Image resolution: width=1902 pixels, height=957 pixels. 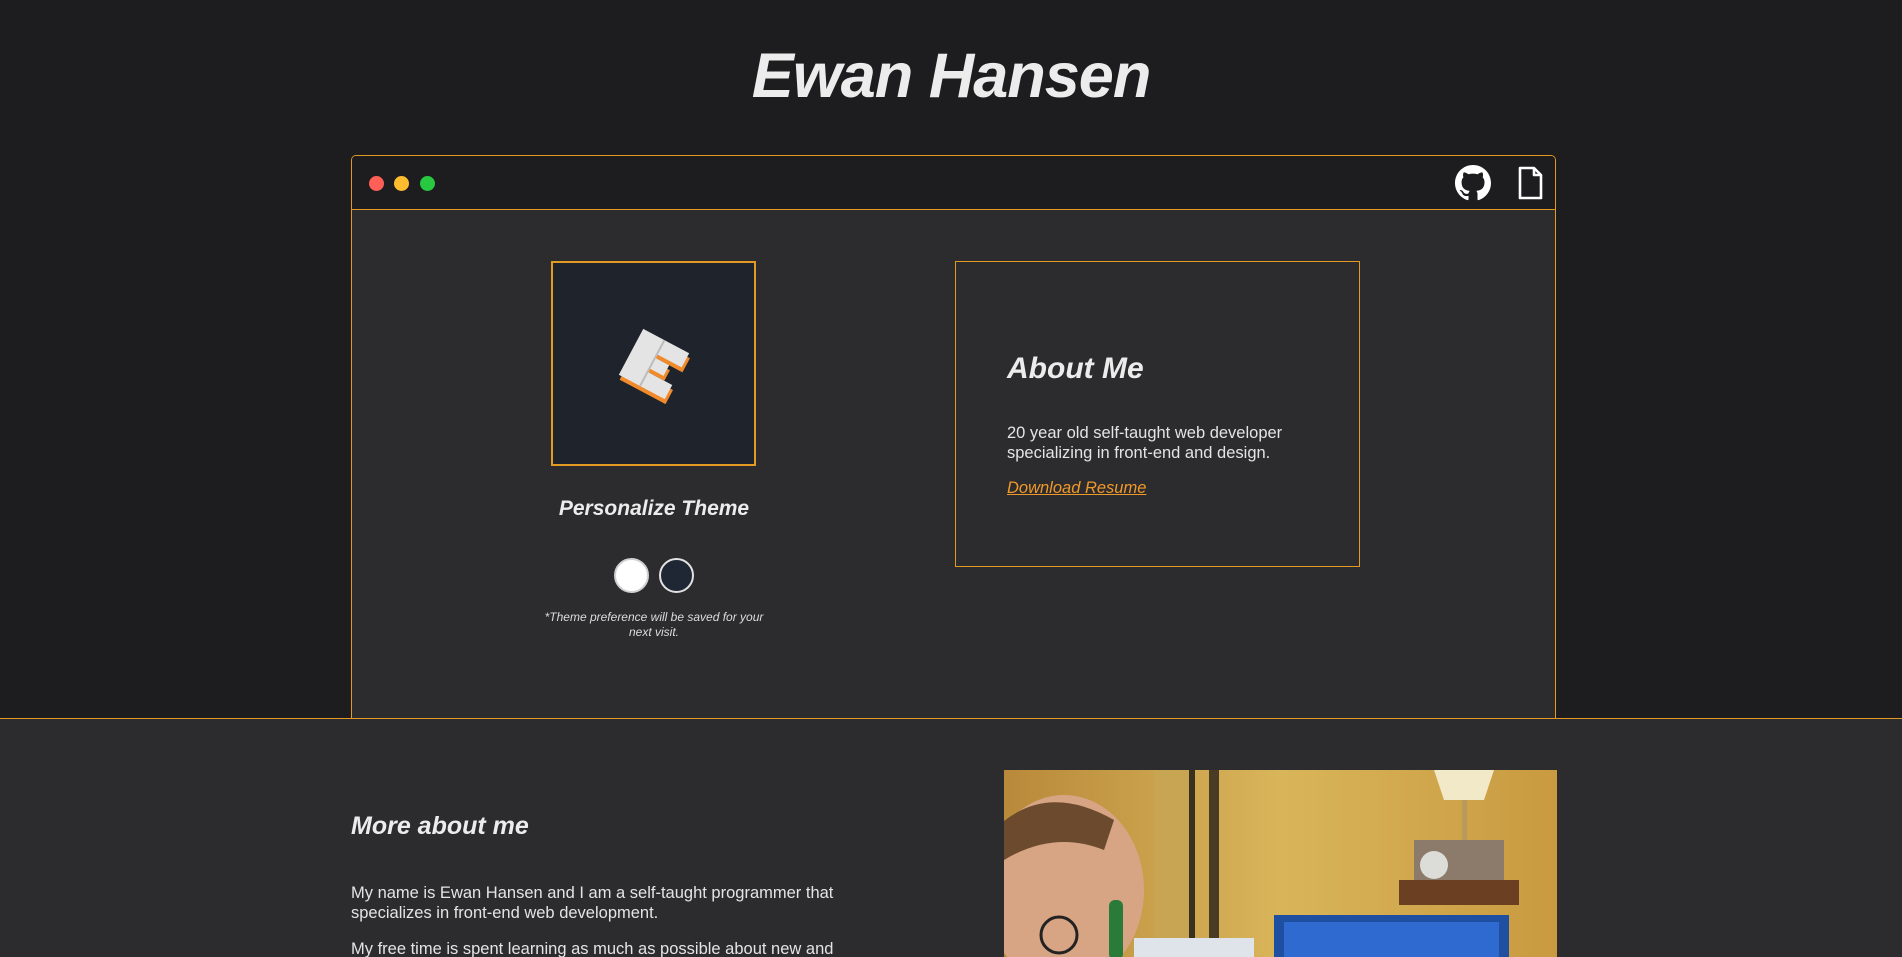 What do you see at coordinates (1280, 863) in the screenshot?
I see `profile-photo` at bounding box center [1280, 863].